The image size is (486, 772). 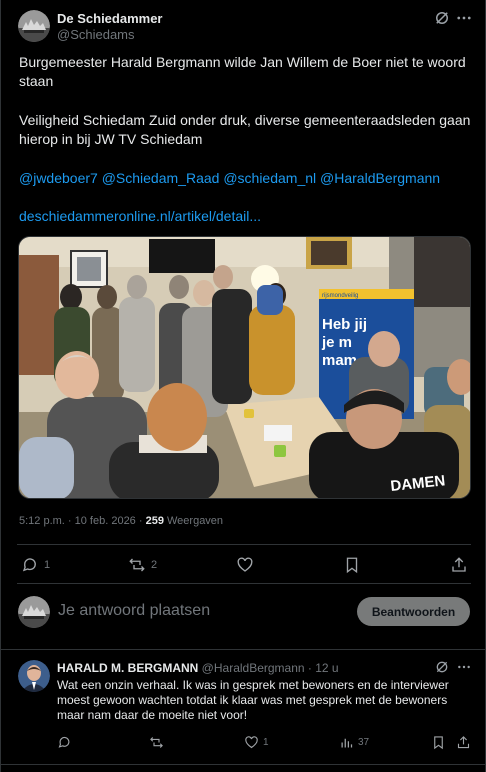 What do you see at coordinates (34, 26) in the screenshot?
I see `author-avatar` at bounding box center [34, 26].